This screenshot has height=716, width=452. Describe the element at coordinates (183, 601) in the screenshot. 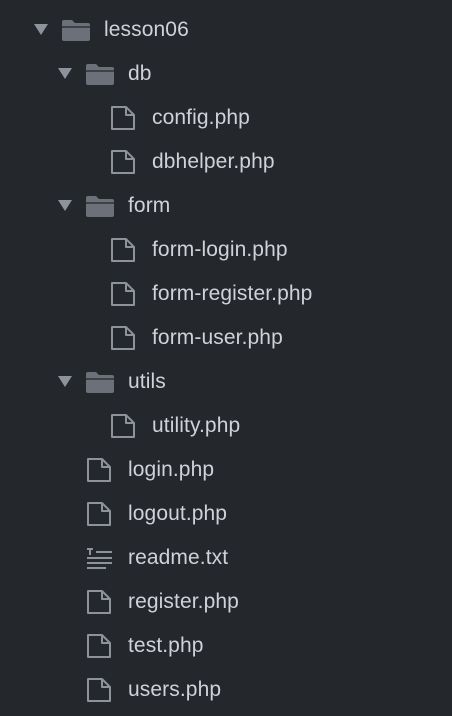

I see `tree-item-label: register.php` at that location.